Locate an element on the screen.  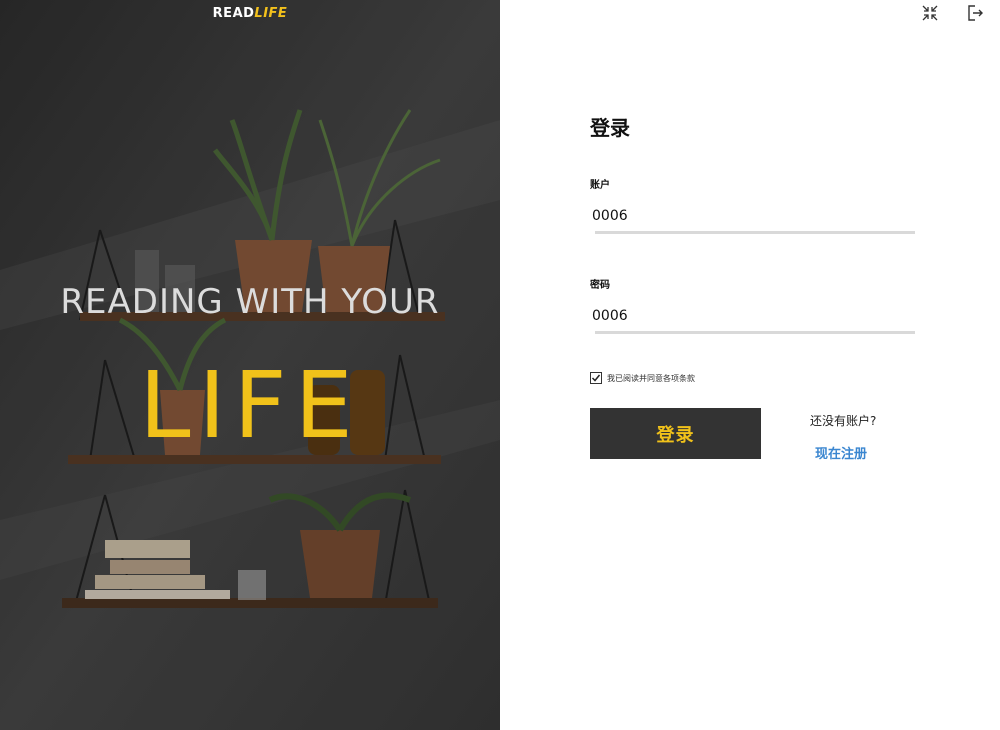
brand-logo: READLIFE is located at coordinates (250, 13).